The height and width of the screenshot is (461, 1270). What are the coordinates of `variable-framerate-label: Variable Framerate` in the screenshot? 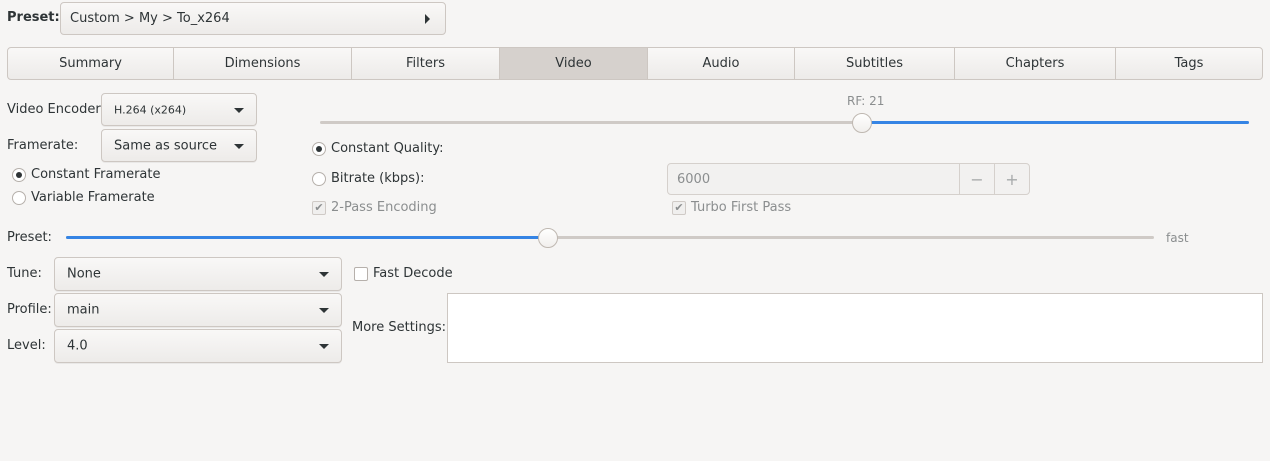 It's located at (93, 197).